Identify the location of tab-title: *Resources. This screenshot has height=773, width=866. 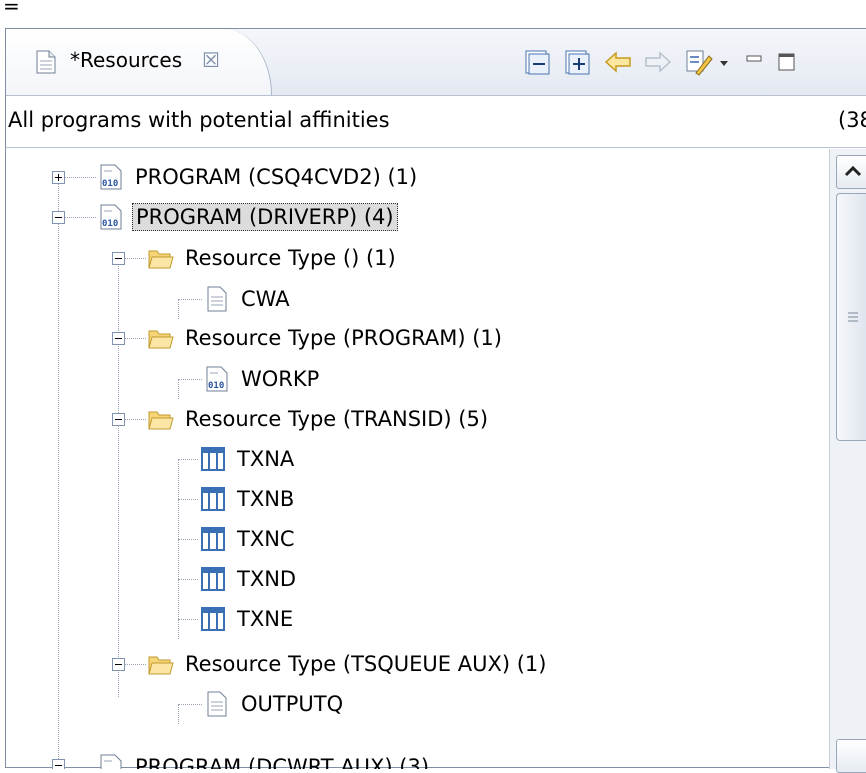
(126, 60).